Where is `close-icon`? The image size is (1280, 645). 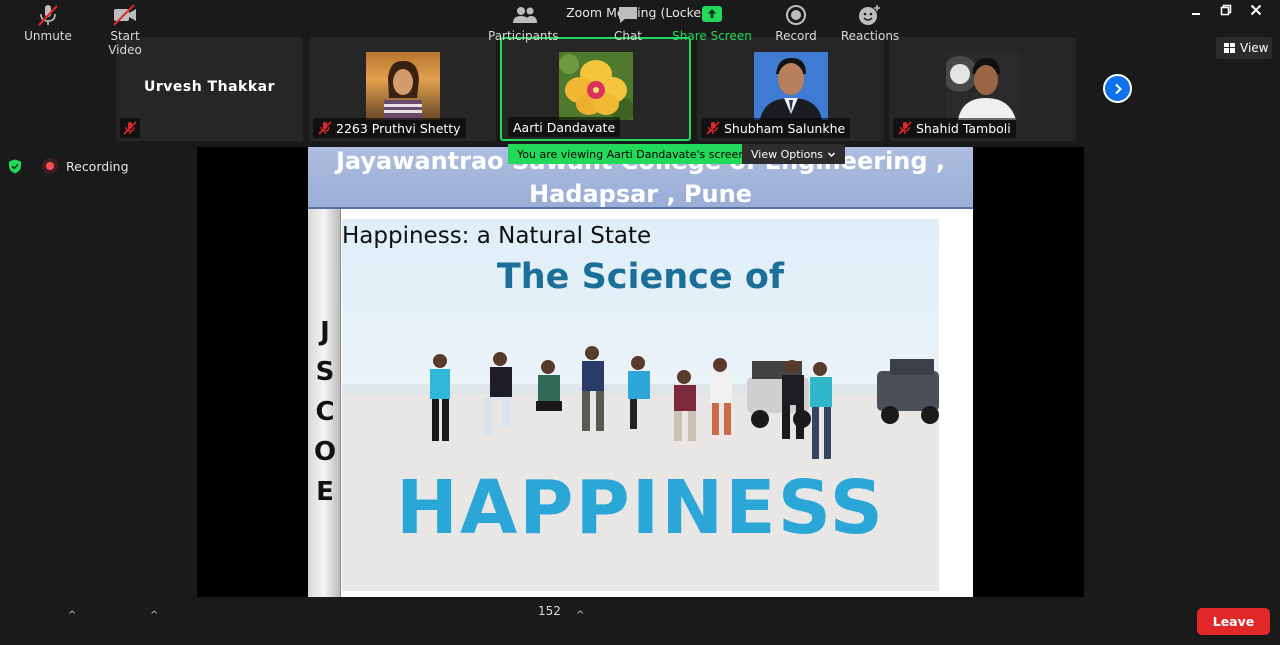
close-icon is located at coordinates (1256, 13).